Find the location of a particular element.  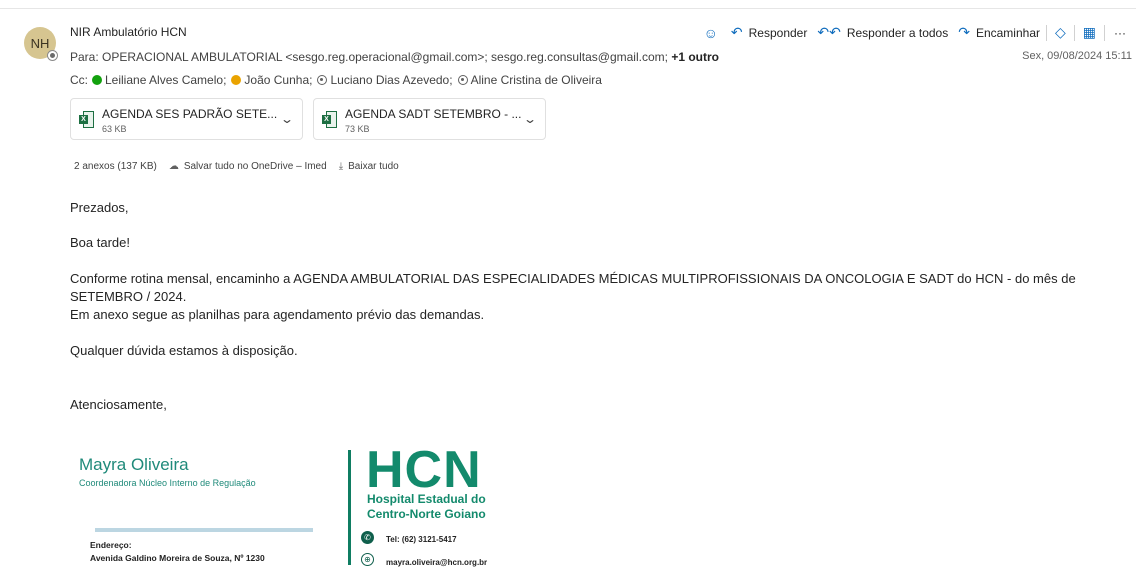

reply-all-label: Responder a todos is located at coordinates (897, 32).